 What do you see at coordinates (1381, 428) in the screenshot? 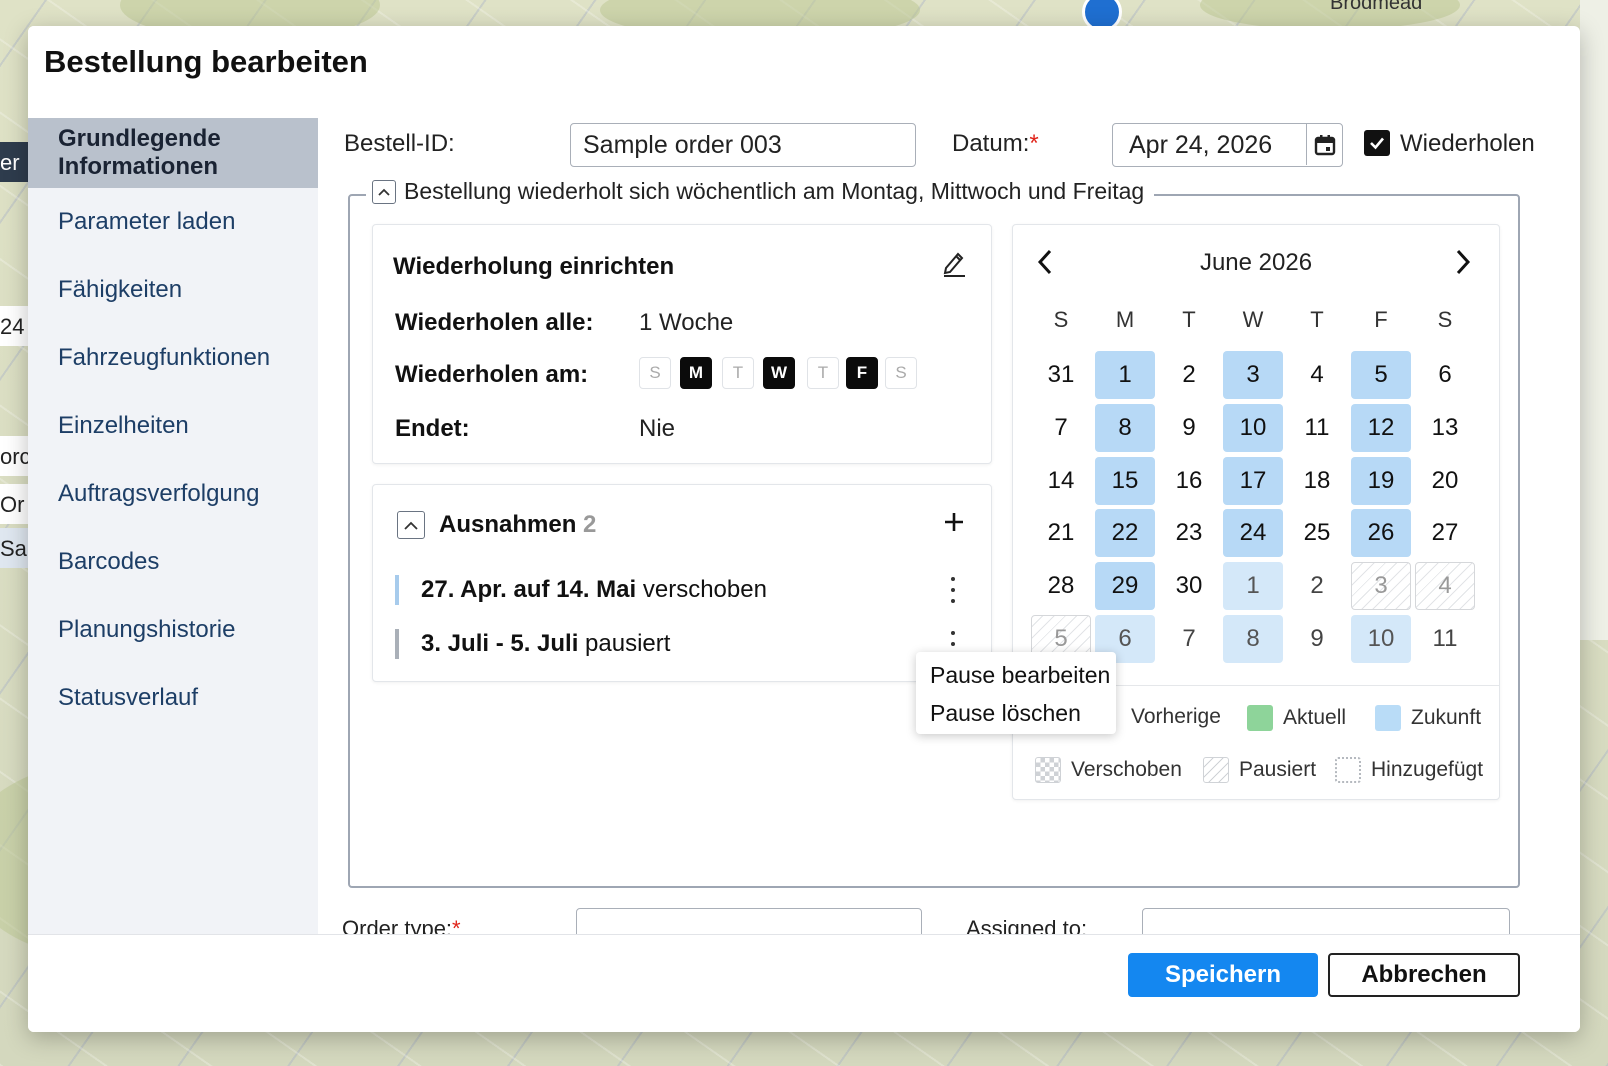
I see `calendar-day: 12` at bounding box center [1381, 428].